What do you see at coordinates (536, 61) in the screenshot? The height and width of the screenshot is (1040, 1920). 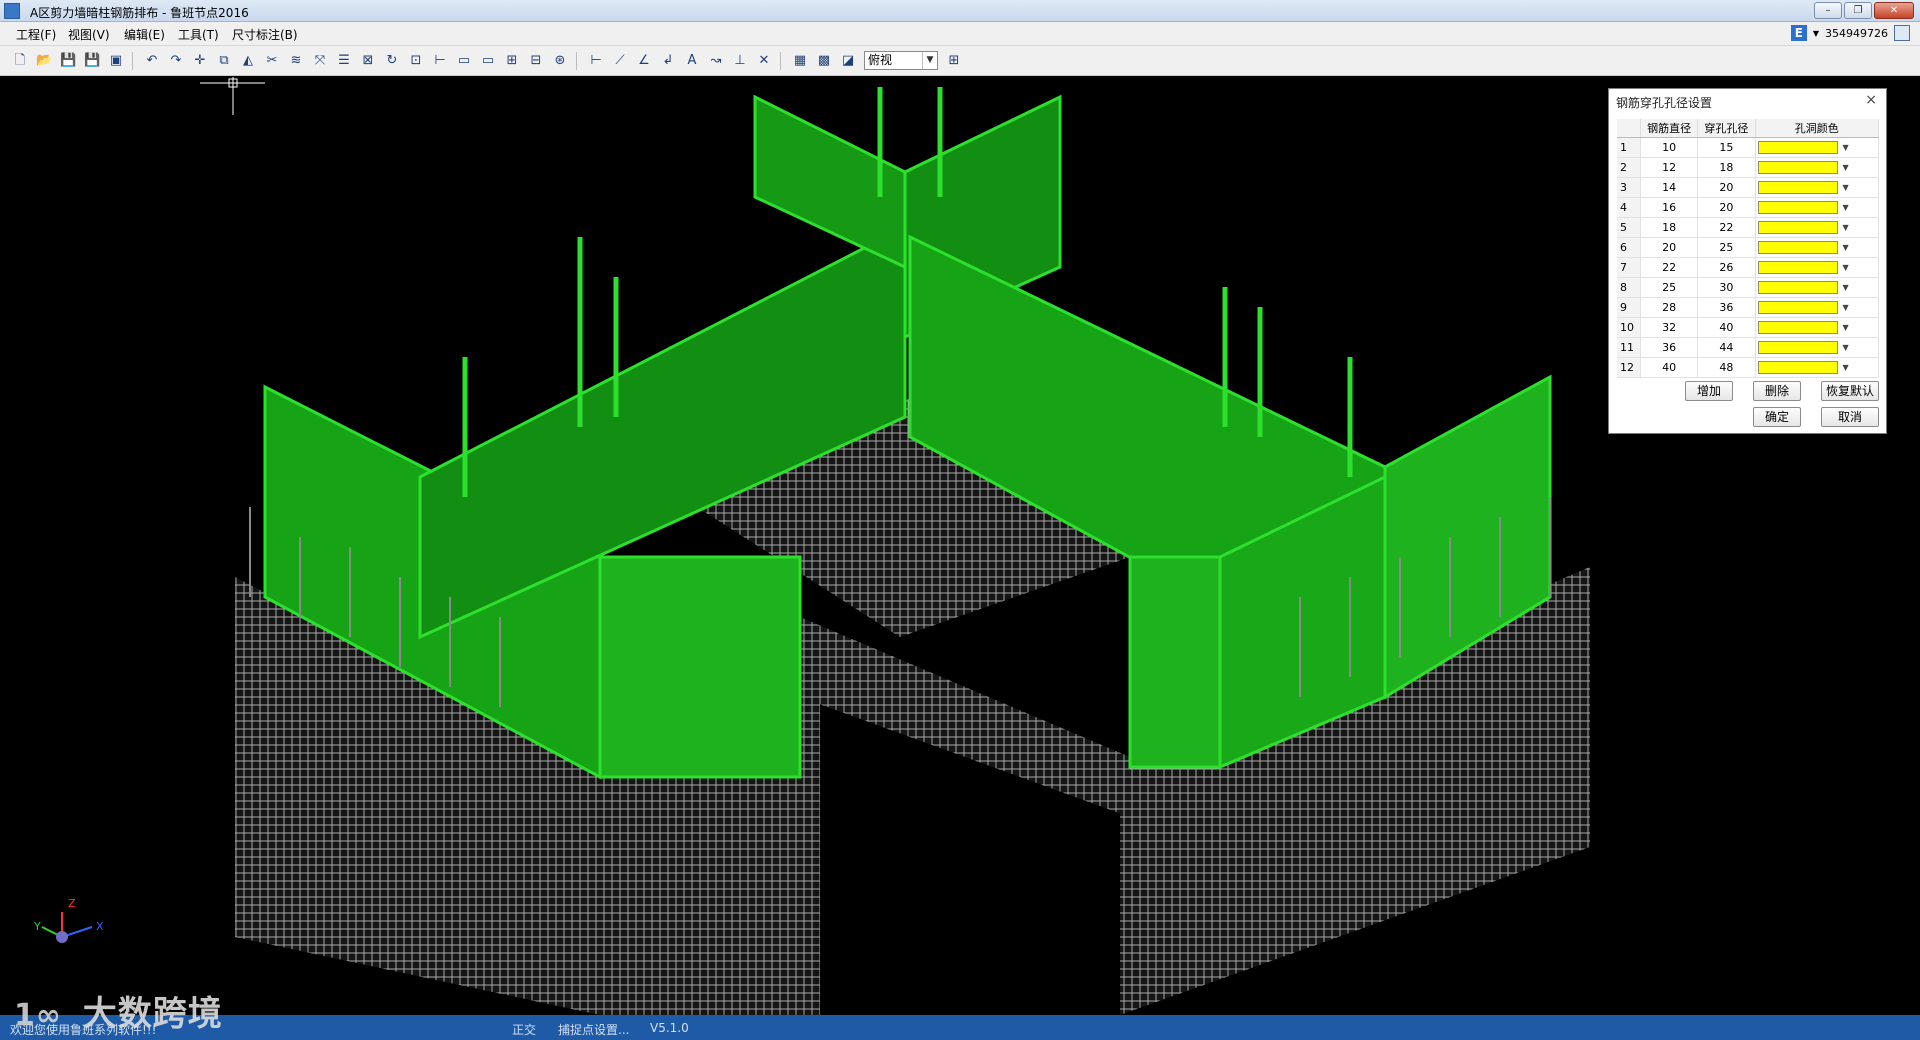 I see `block-icon: ⊟` at bounding box center [536, 61].